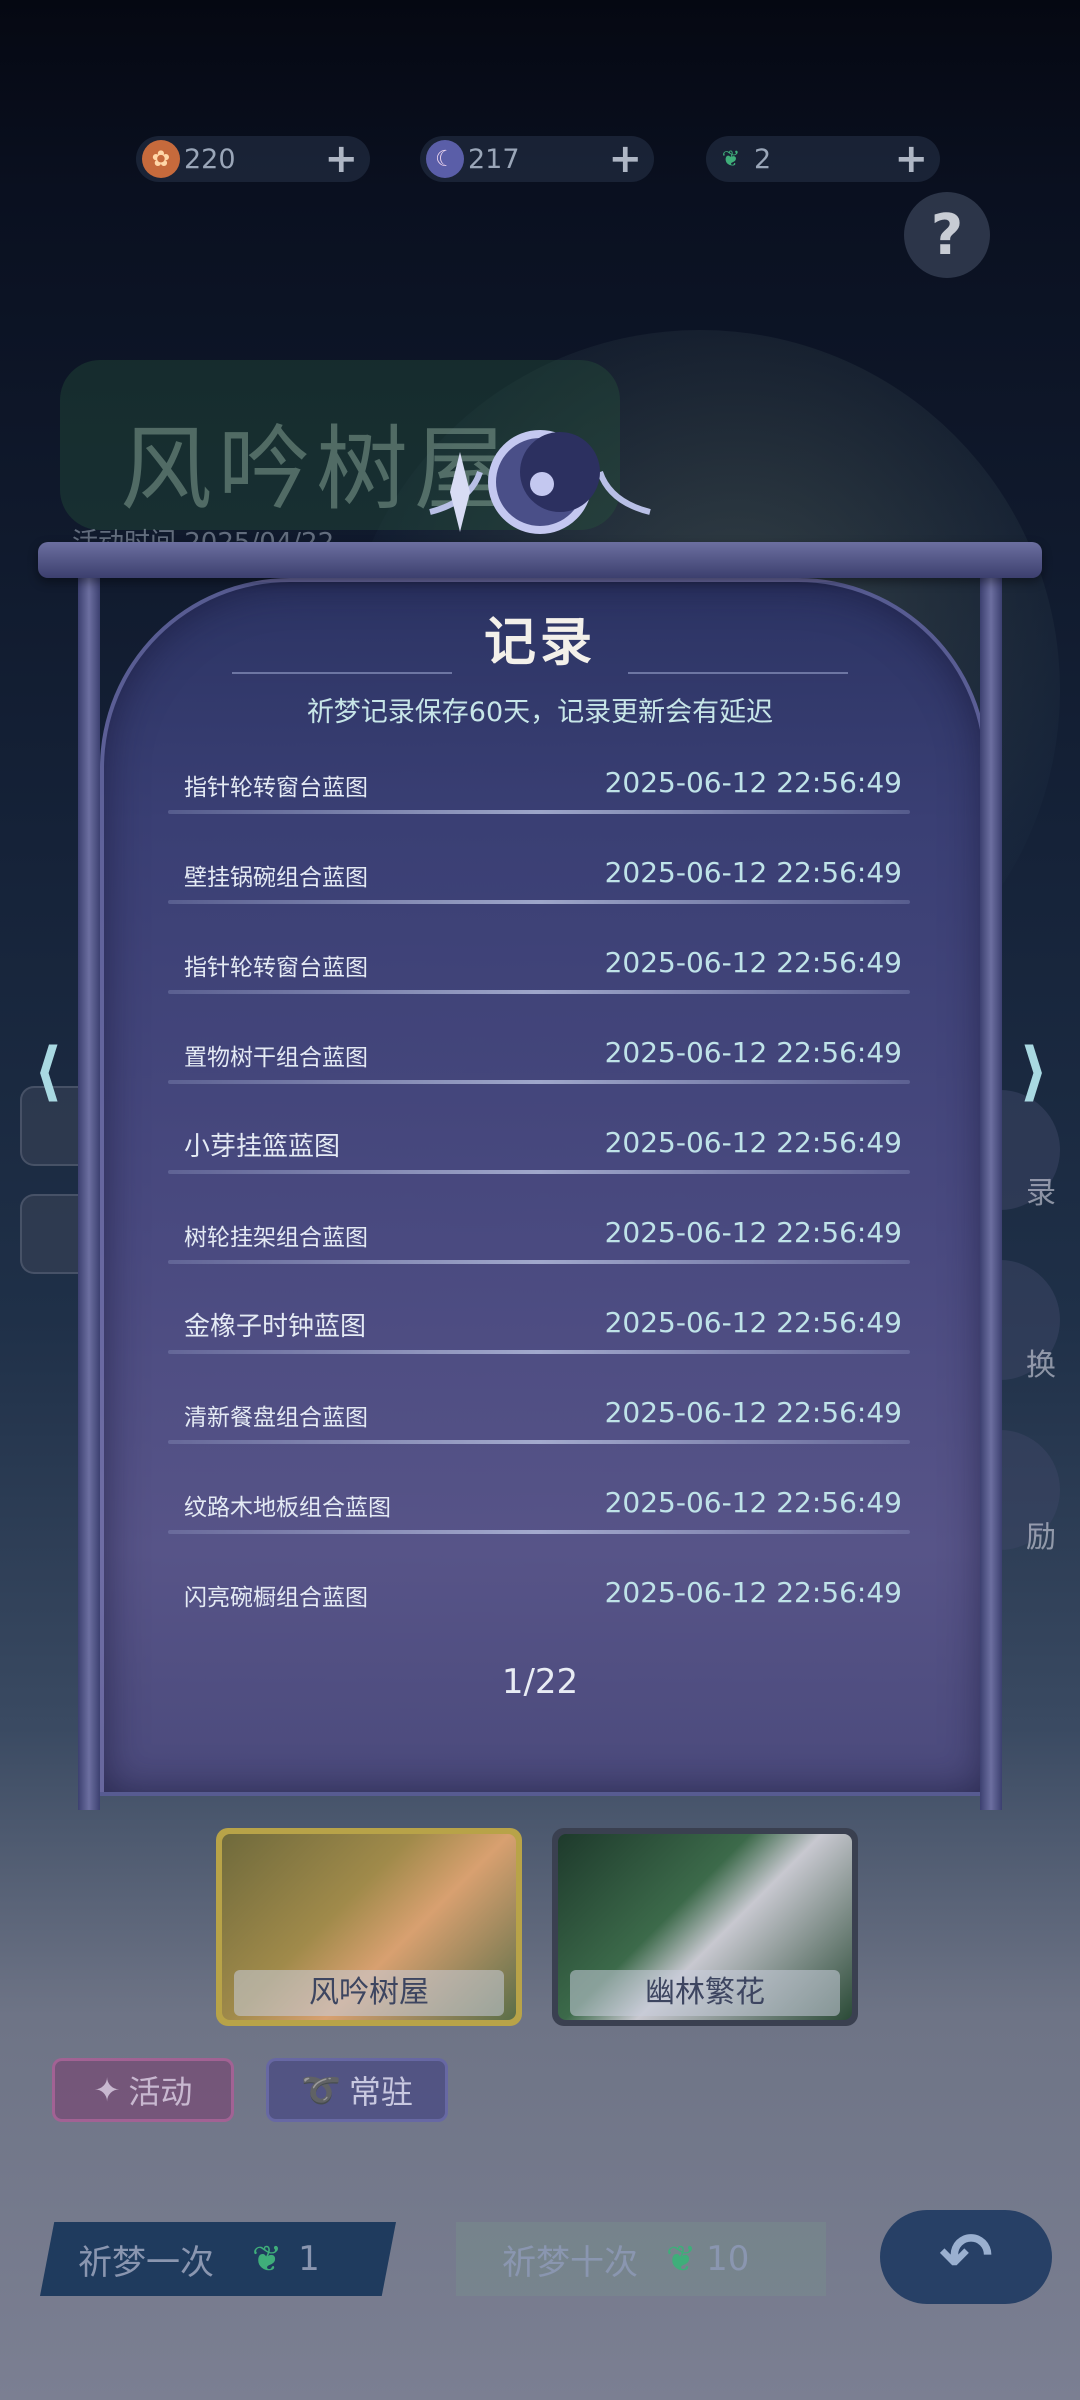 The image size is (1080, 2400). What do you see at coordinates (48, 1072) in the screenshot?
I see `prev-page-arrow-icon: ⟨` at bounding box center [48, 1072].